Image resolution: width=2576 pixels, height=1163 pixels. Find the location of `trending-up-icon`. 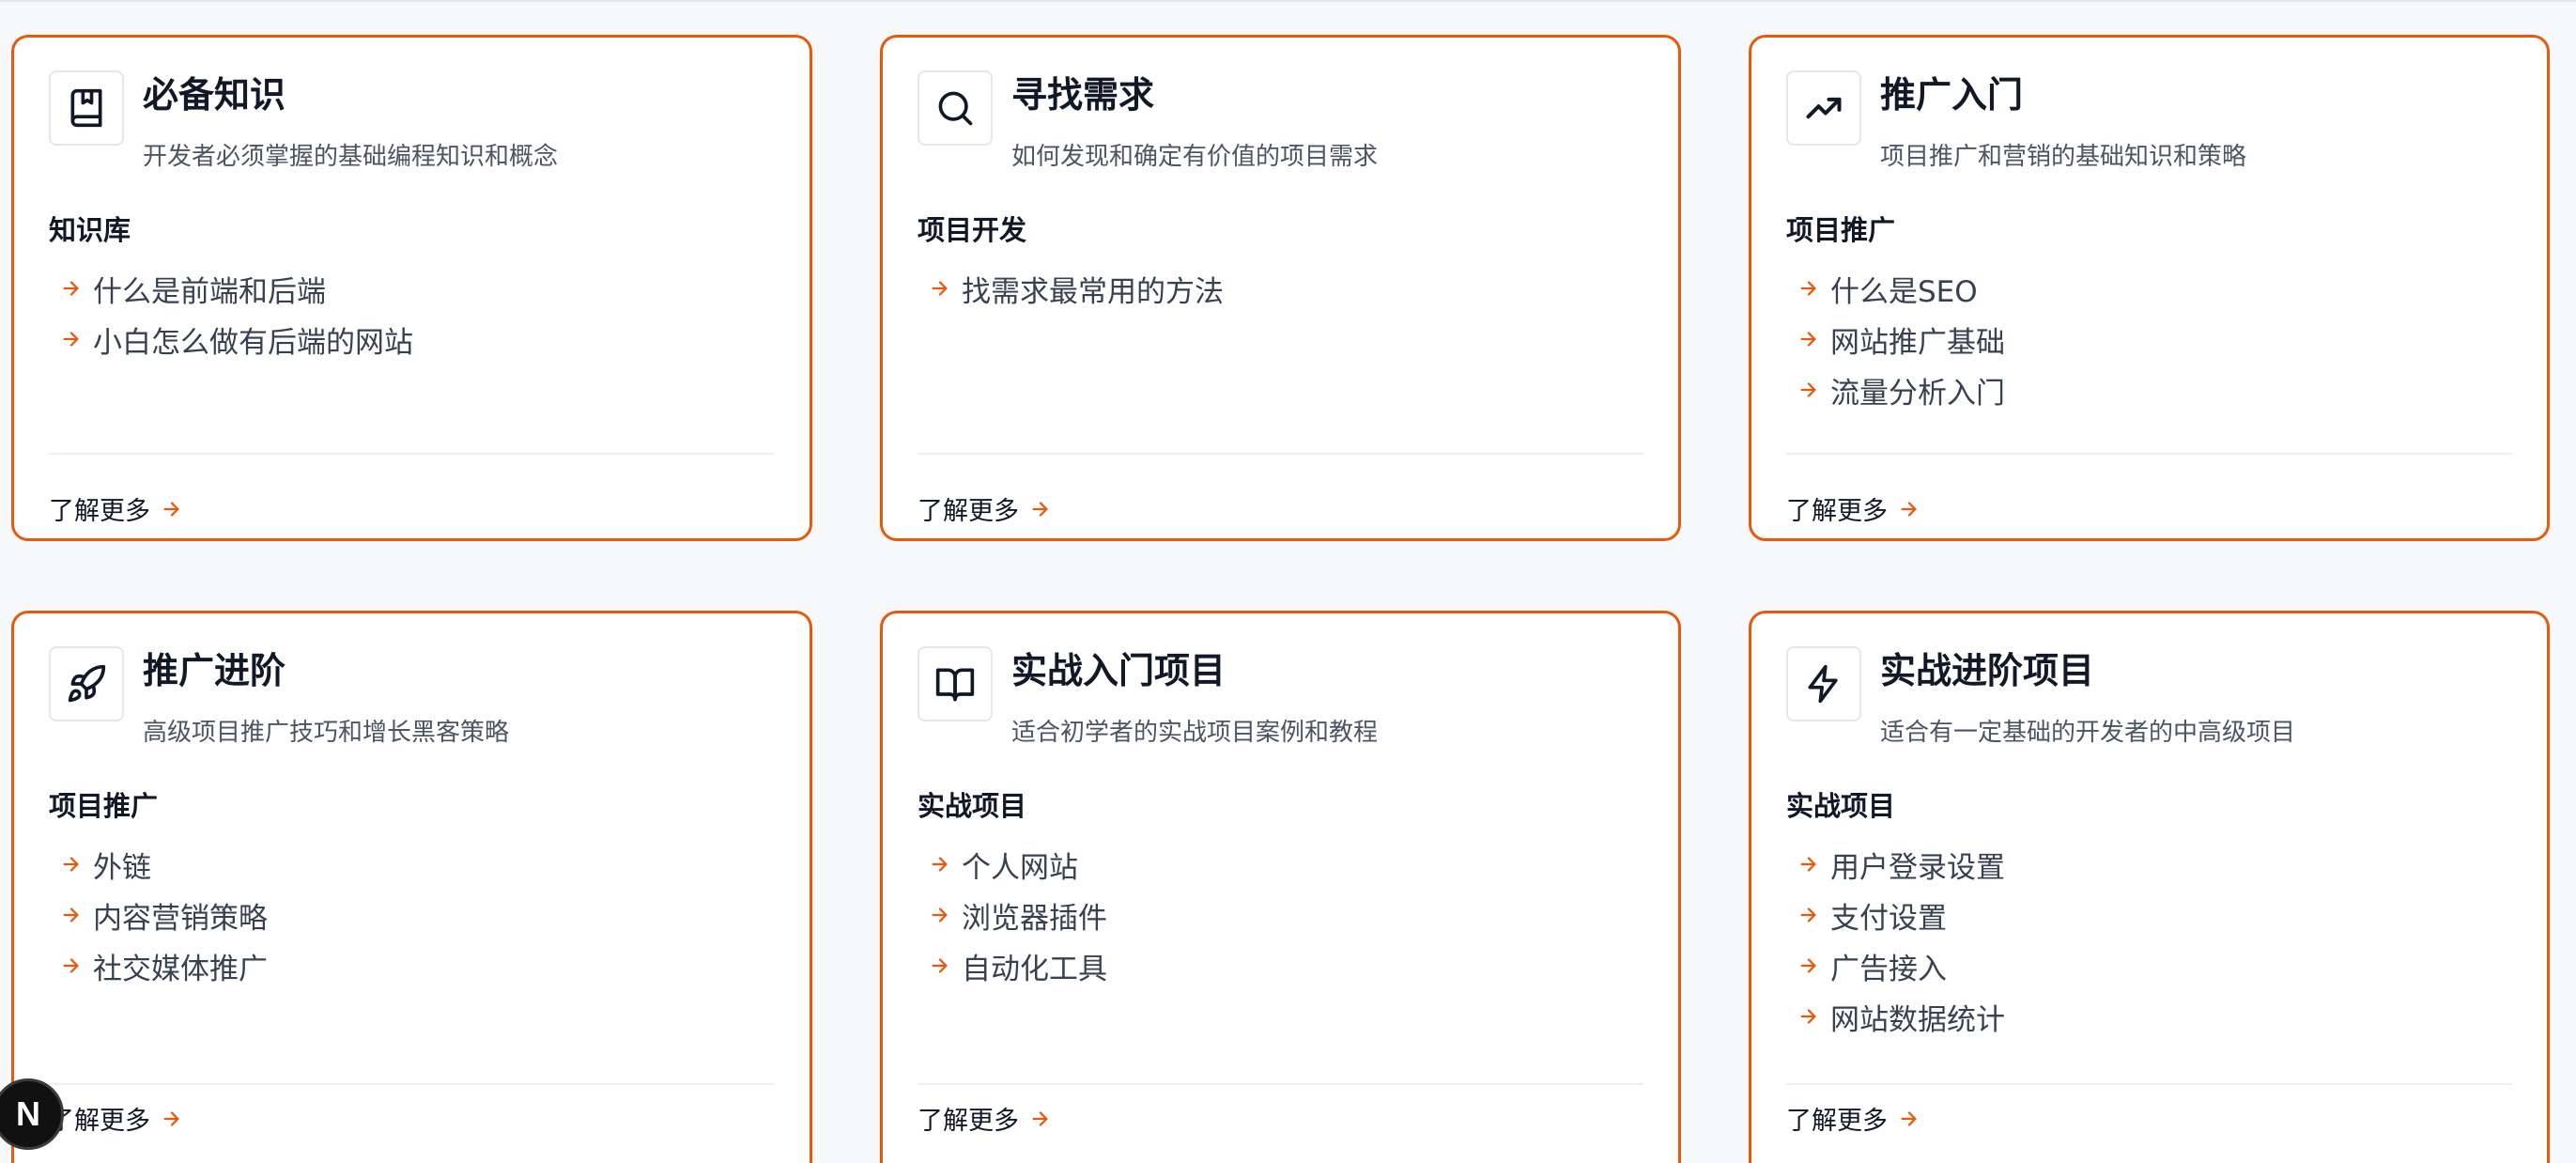

trending-up-icon is located at coordinates (1823, 108).